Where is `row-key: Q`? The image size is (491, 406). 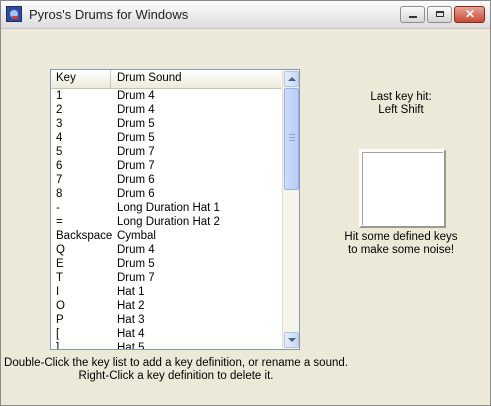
row-key: Q is located at coordinates (60, 250).